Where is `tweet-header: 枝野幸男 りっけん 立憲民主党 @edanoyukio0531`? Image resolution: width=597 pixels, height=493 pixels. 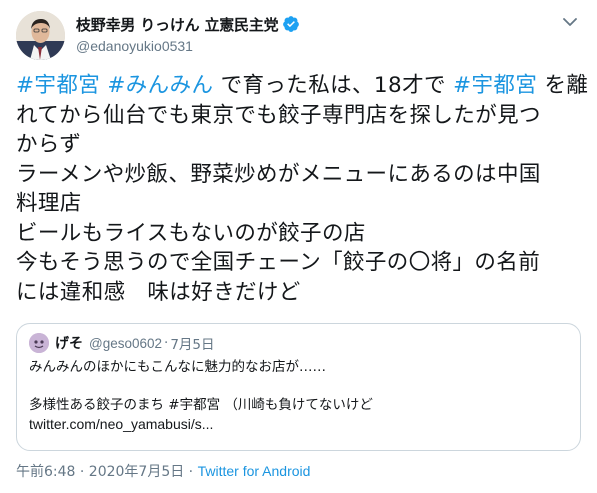
tweet-header: 枝野幸男 りっけん 立憲民主党 @edanoyukio0531 is located at coordinates (298, 36).